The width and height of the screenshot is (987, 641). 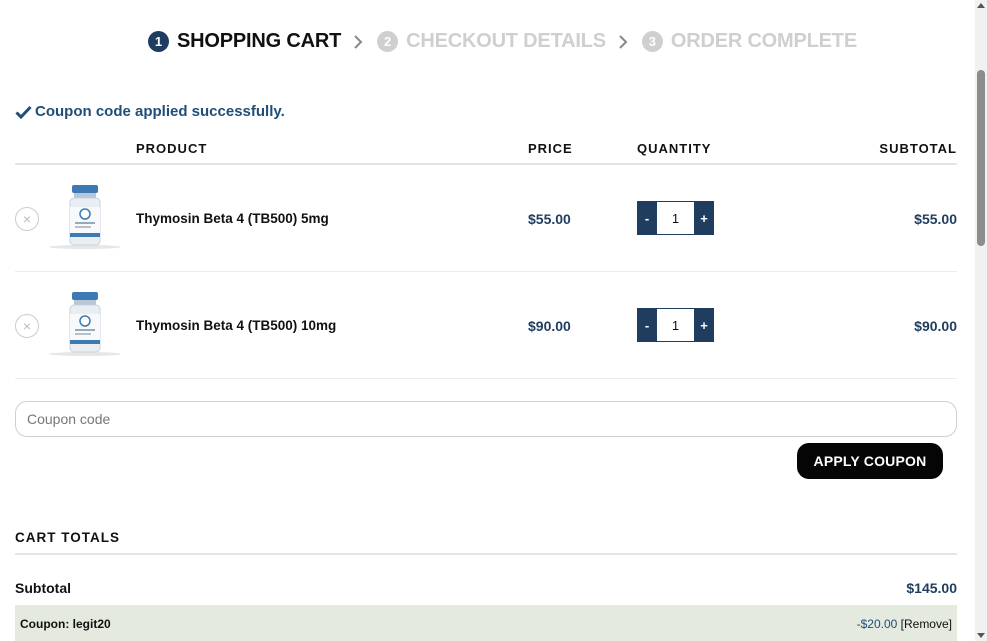 I want to click on notice-message: Coupon code applied successfully., so click(x=160, y=111).